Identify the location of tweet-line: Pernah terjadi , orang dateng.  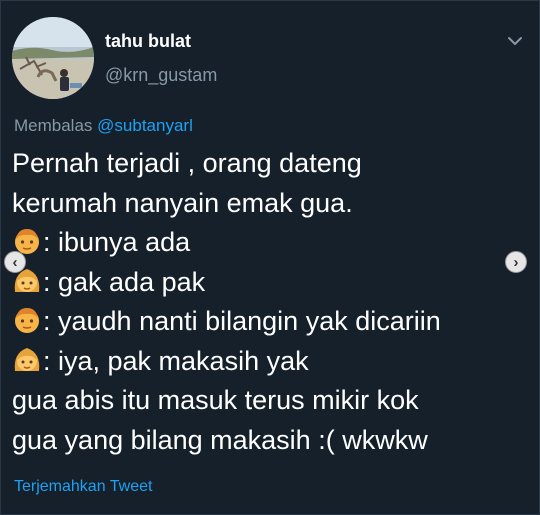
(267, 164).